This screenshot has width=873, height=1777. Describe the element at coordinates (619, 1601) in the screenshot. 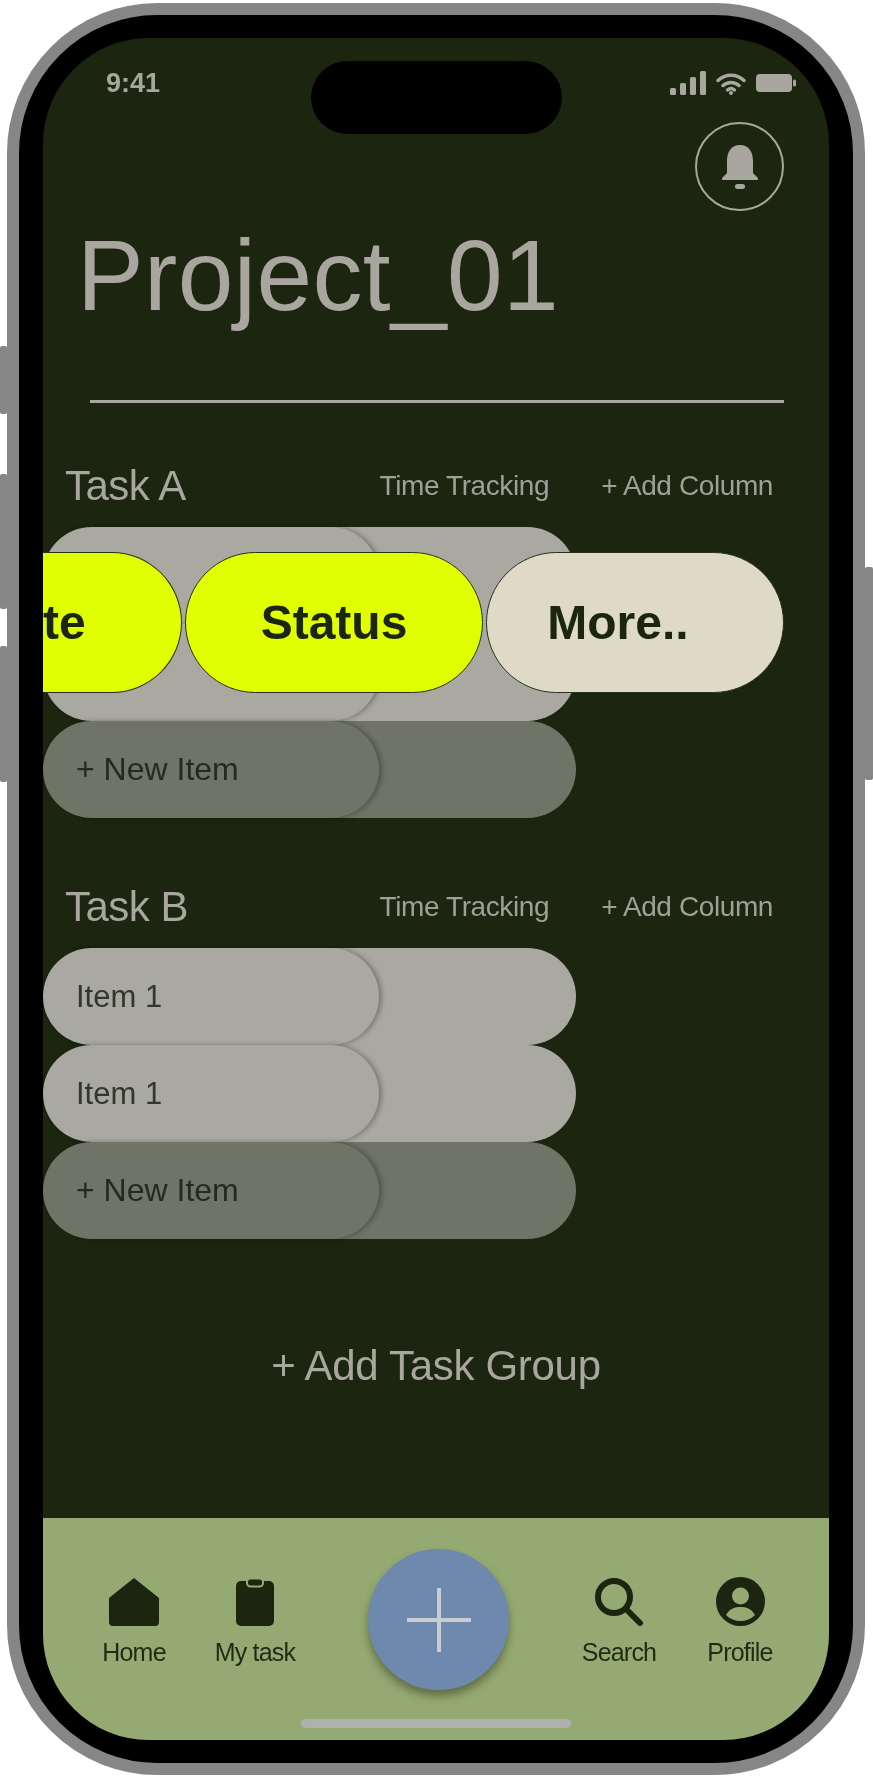

I see `search-icon` at that location.